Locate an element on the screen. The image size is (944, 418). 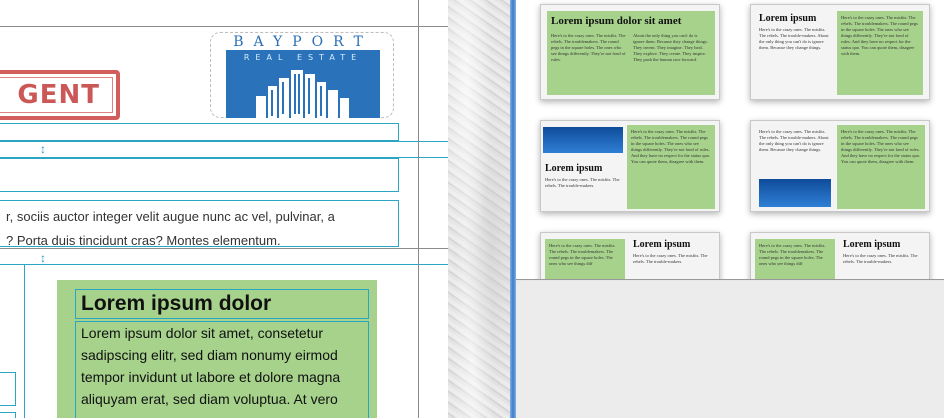
page-margin-line is located at coordinates (224, 26).